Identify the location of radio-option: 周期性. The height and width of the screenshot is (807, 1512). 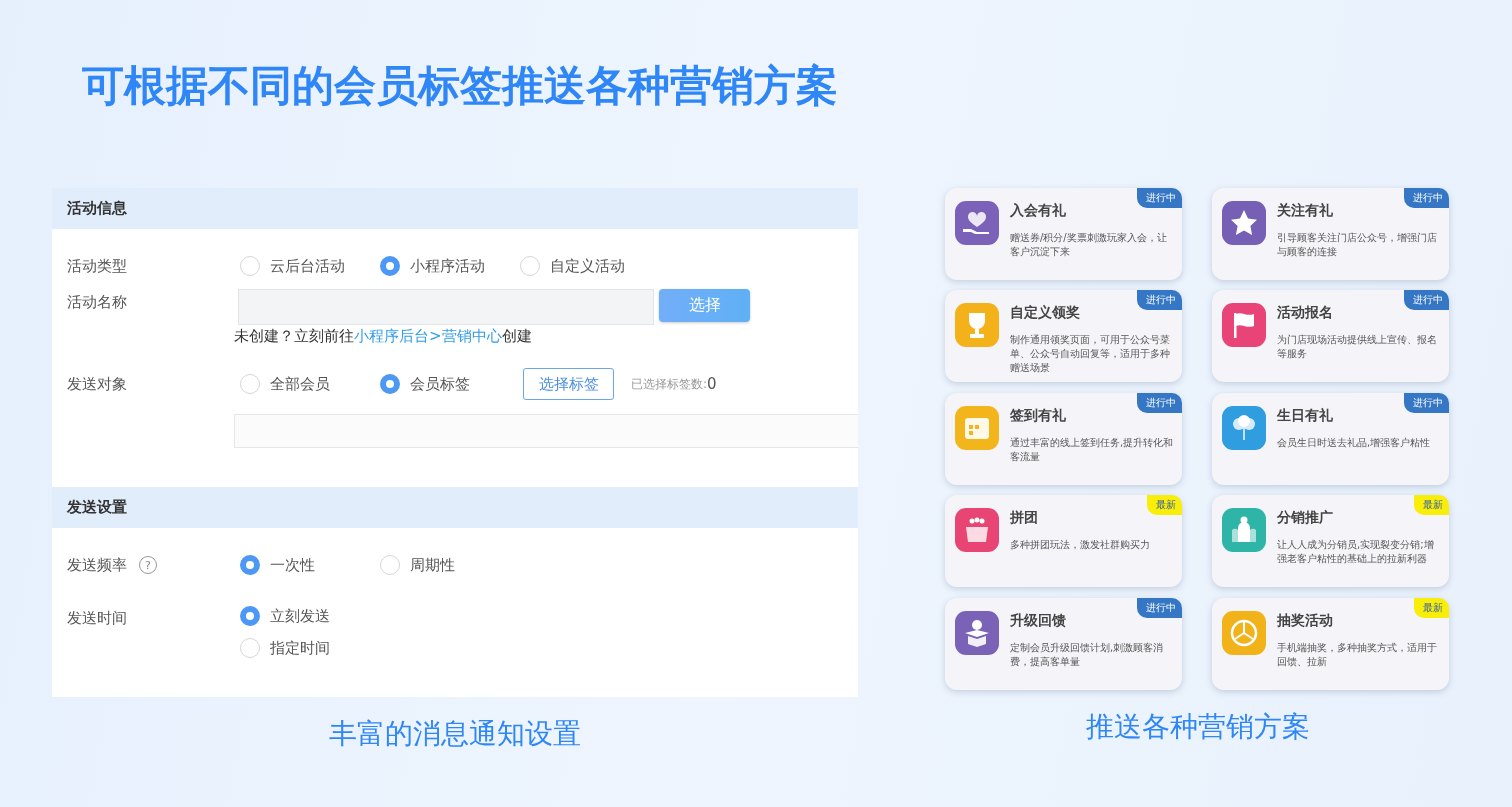
(448, 565).